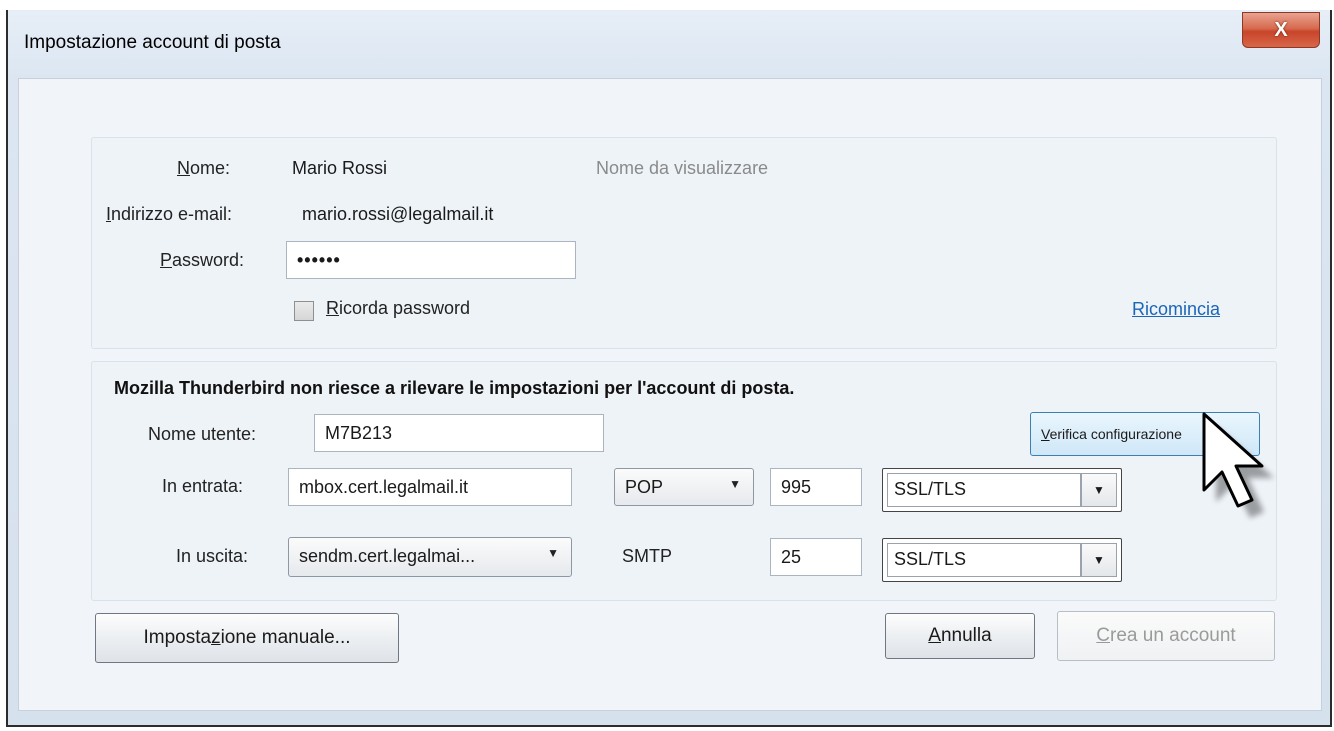 This screenshot has width=1334, height=731. What do you see at coordinates (204, 168) in the screenshot?
I see `name-label: Nome:` at bounding box center [204, 168].